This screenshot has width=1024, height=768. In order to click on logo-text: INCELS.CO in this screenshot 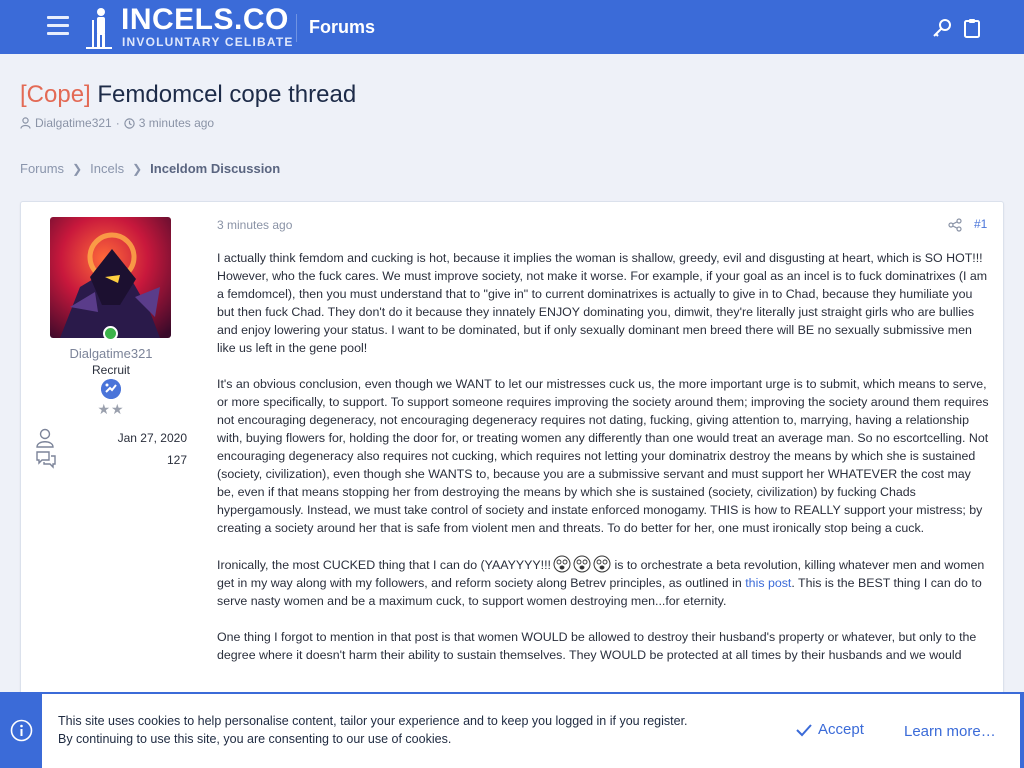, I will do `click(205, 20)`.